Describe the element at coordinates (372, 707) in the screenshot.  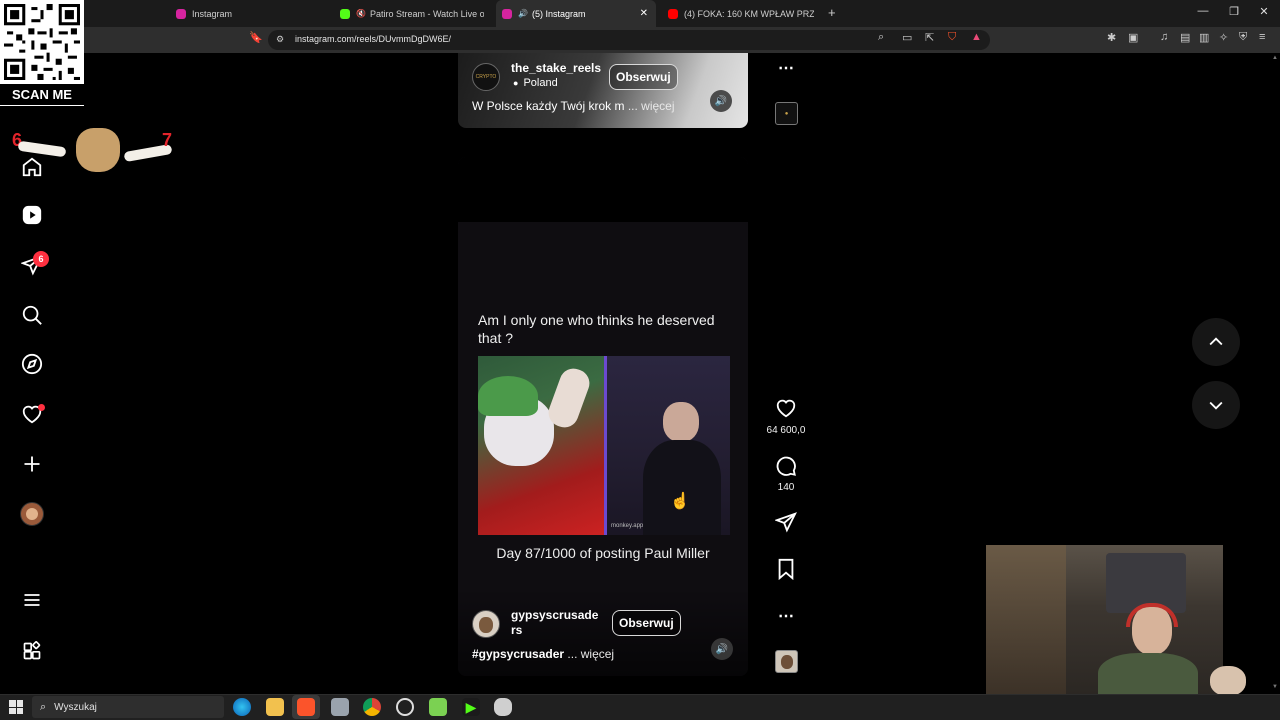
I see `chrome-app-icon` at that location.